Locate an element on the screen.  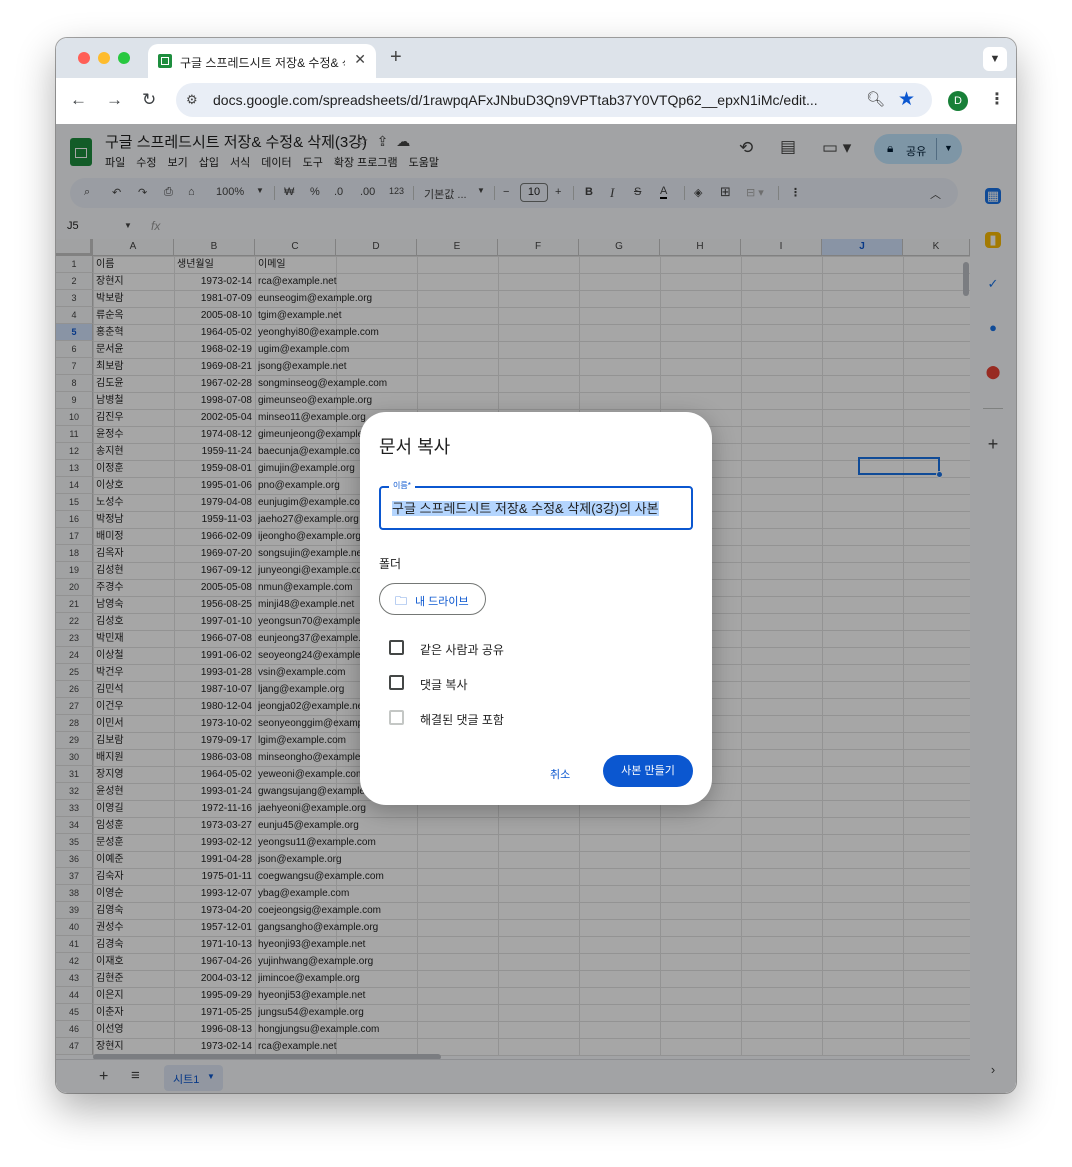
folder-chip-label: 내 드라이브 is located at coordinates (442, 602).